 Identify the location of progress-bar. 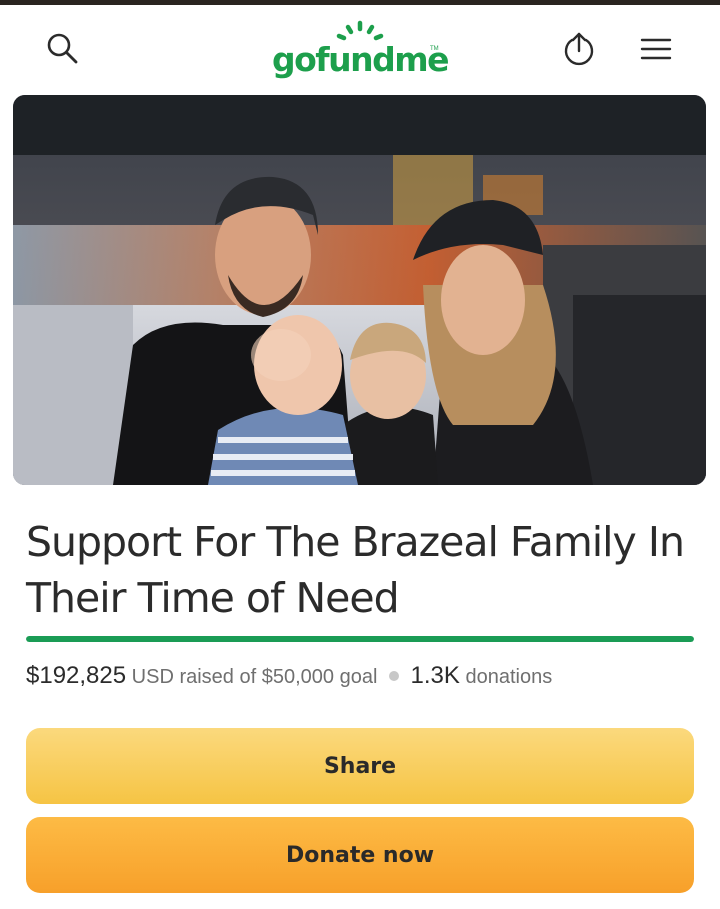
(360, 639).